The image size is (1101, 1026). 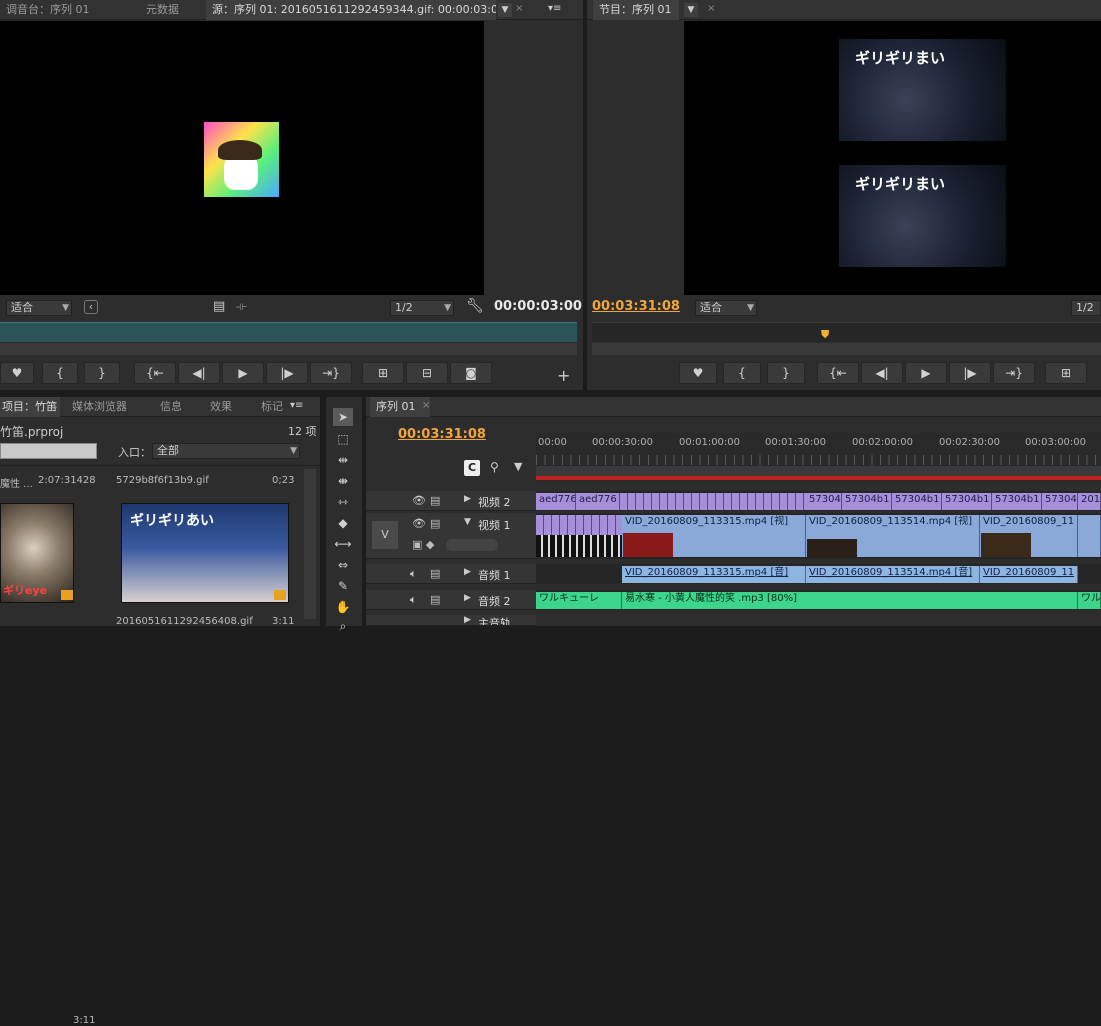 What do you see at coordinates (343, 607) in the screenshot?
I see `hand-tool-icon: ✋` at bounding box center [343, 607].